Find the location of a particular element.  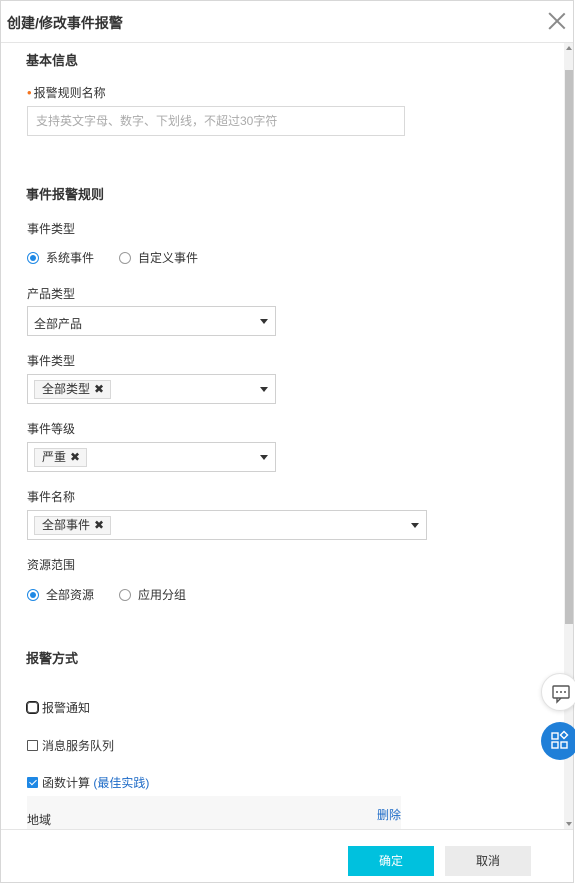

product-type-select: 全部产品 is located at coordinates (151, 321).